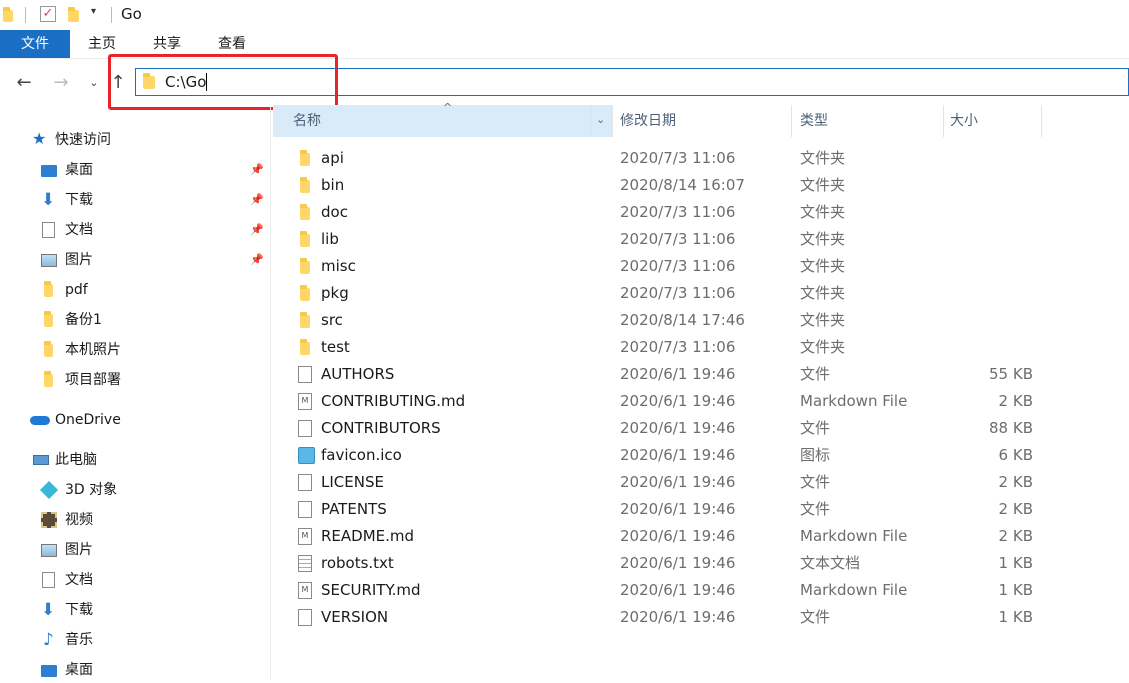 The width and height of the screenshot is (1129, 683). Describe the element at coordinates (135, 420) in the screenshot. I see `sidebar-item-onedrive: OneDrive` at that location.